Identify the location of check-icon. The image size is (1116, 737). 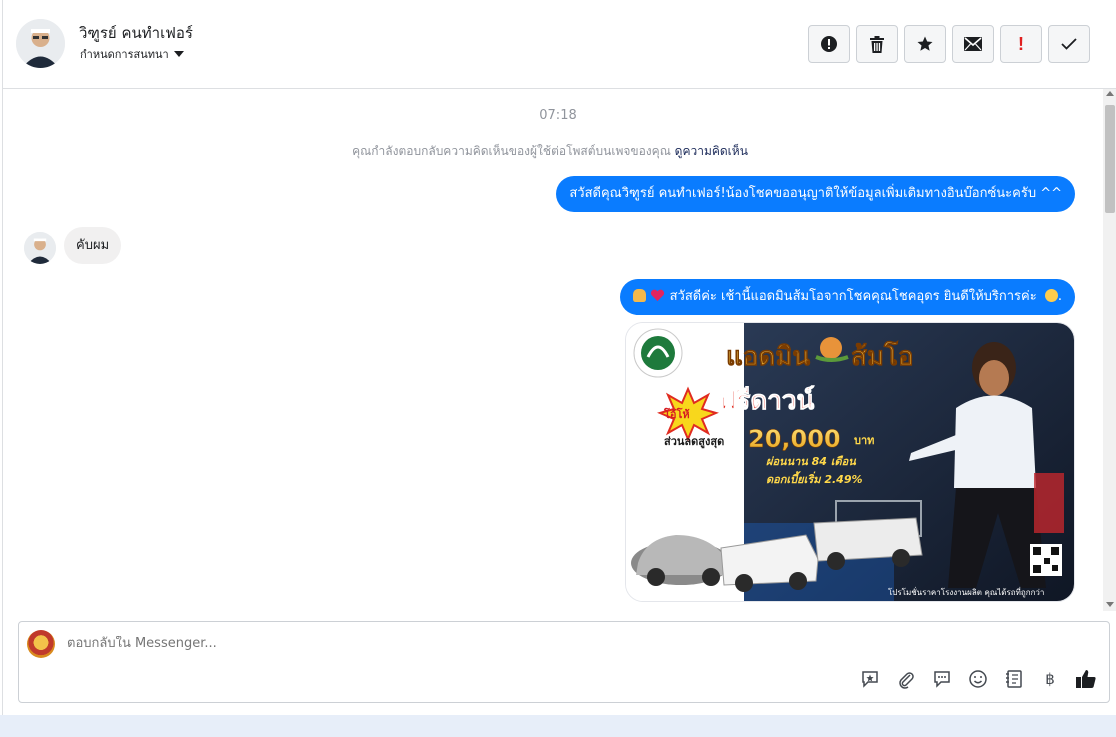
(1069, 44).